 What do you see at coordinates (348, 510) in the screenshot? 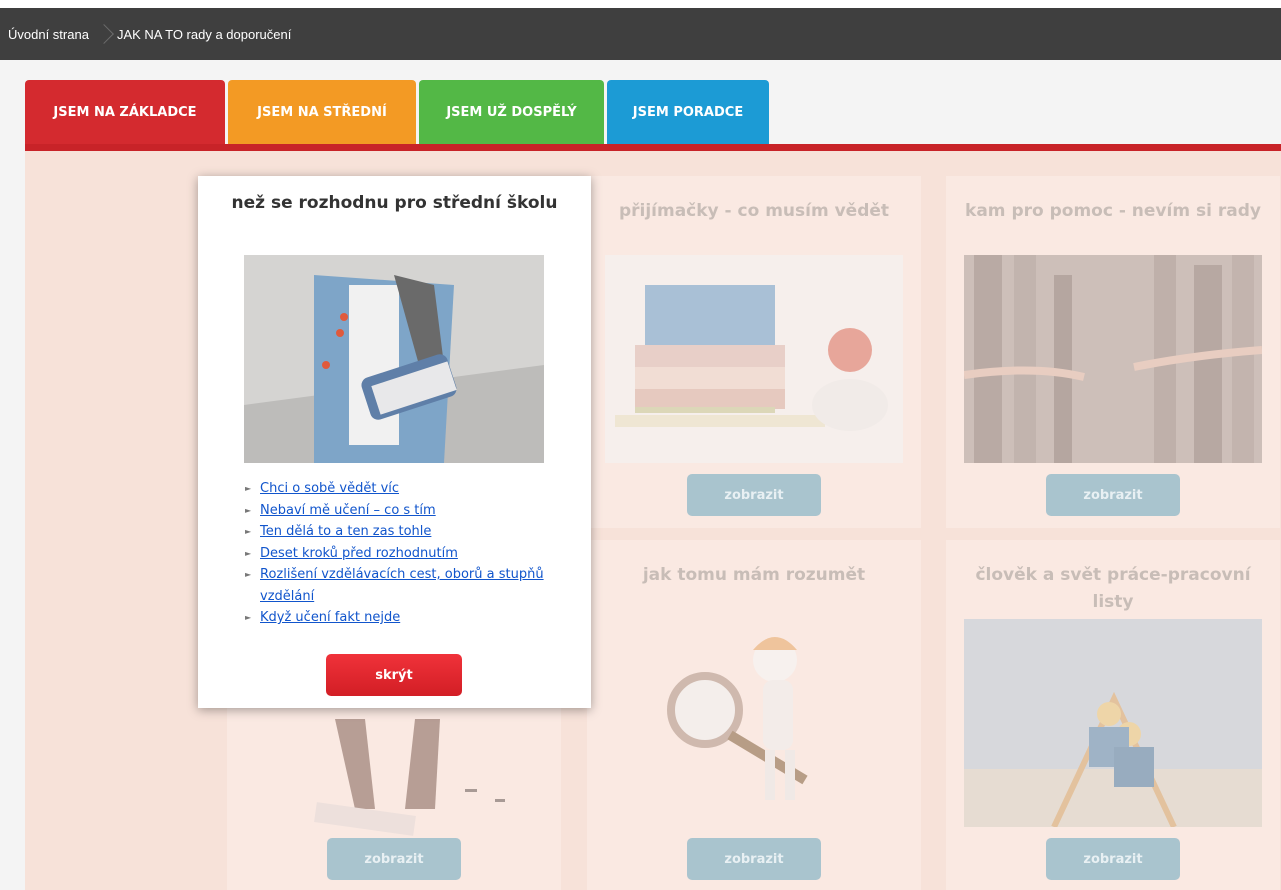
I see `link-nebavi-me-uceni: Nebaví mě učení – co s tím` at bounding box center [348, 510].